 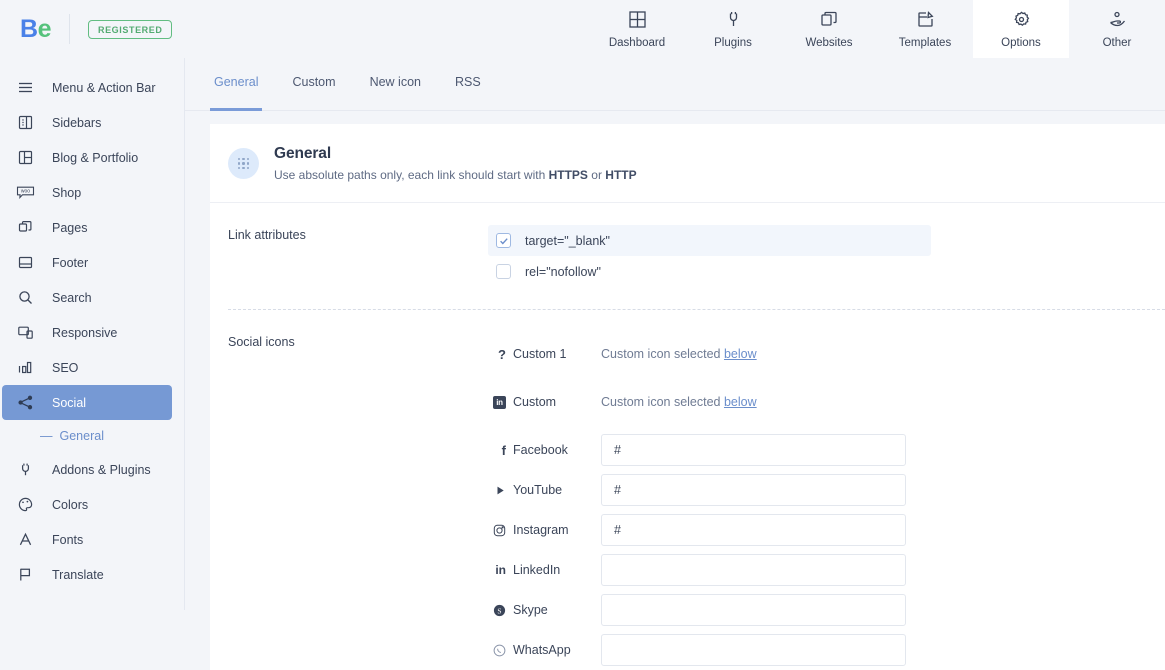 What do you see at coordinates (829, 43) in the screenshot?
I see `topnav-label: Websites` at bounding box center [829, 43].